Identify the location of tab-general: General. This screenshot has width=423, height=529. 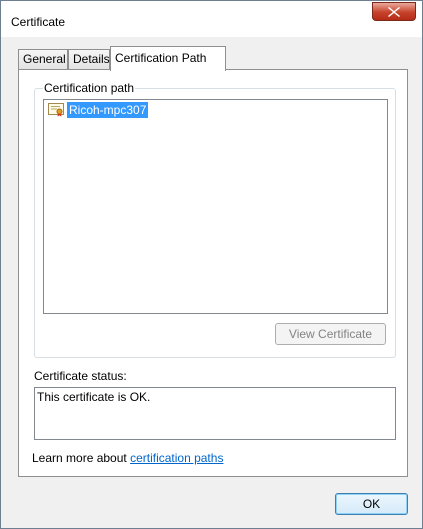
(43, 59).